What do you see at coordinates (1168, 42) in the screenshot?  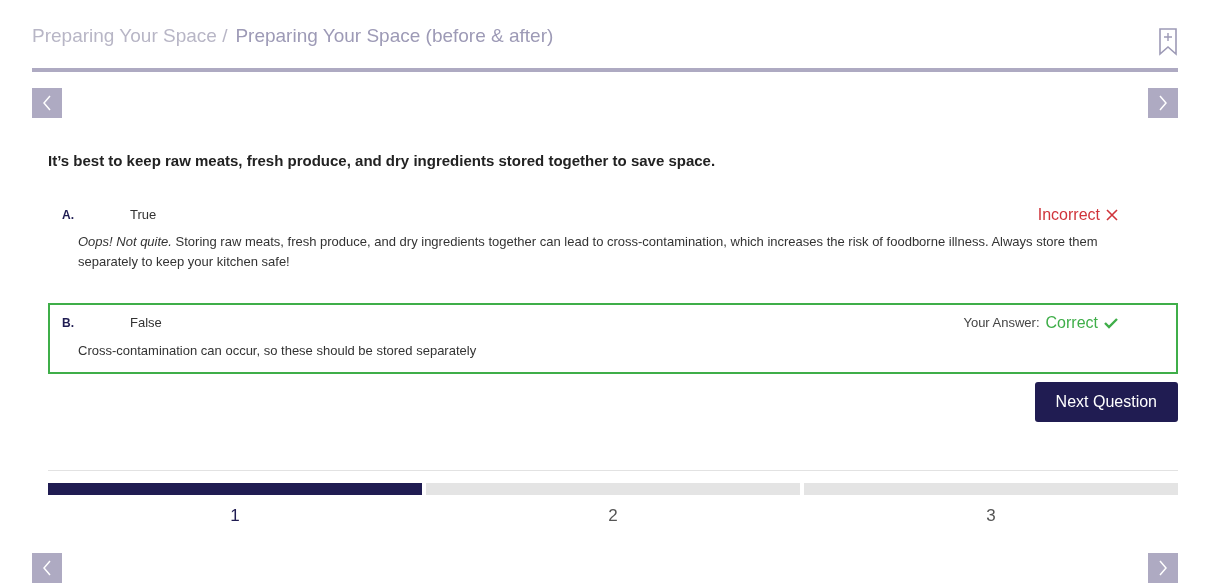 I see `bookmark-icon` at bounding box center [1168, 42].